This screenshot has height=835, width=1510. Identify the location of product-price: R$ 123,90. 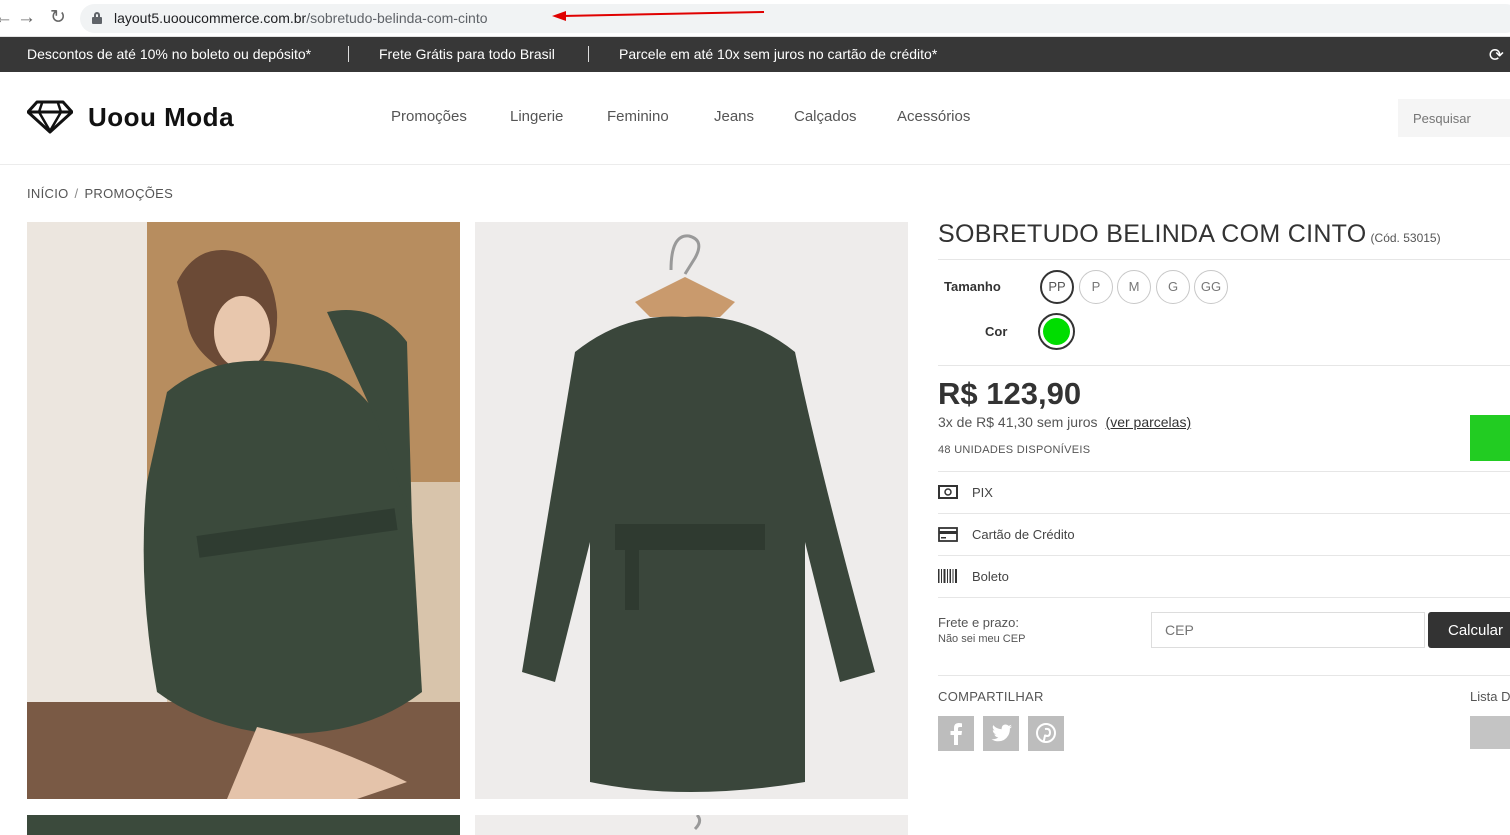
(1010, 393).